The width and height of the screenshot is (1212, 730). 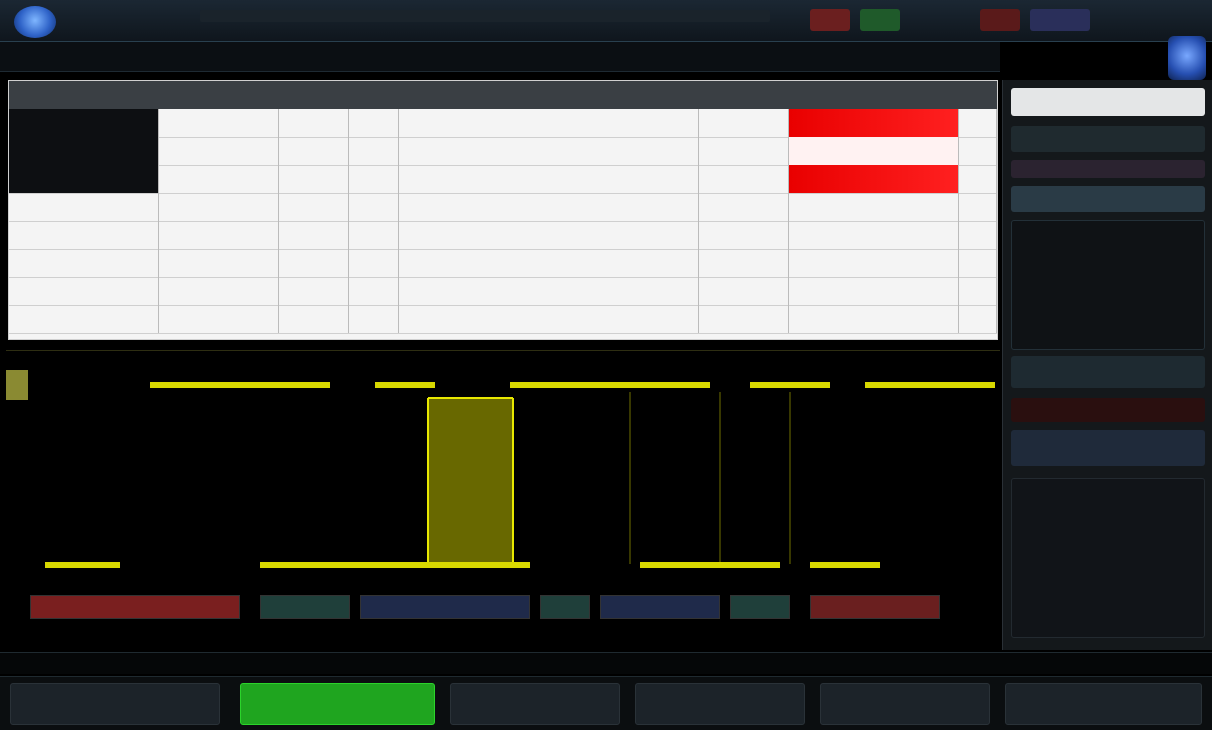 I want to click on right-panel-header, so click(x=1108, y=102).